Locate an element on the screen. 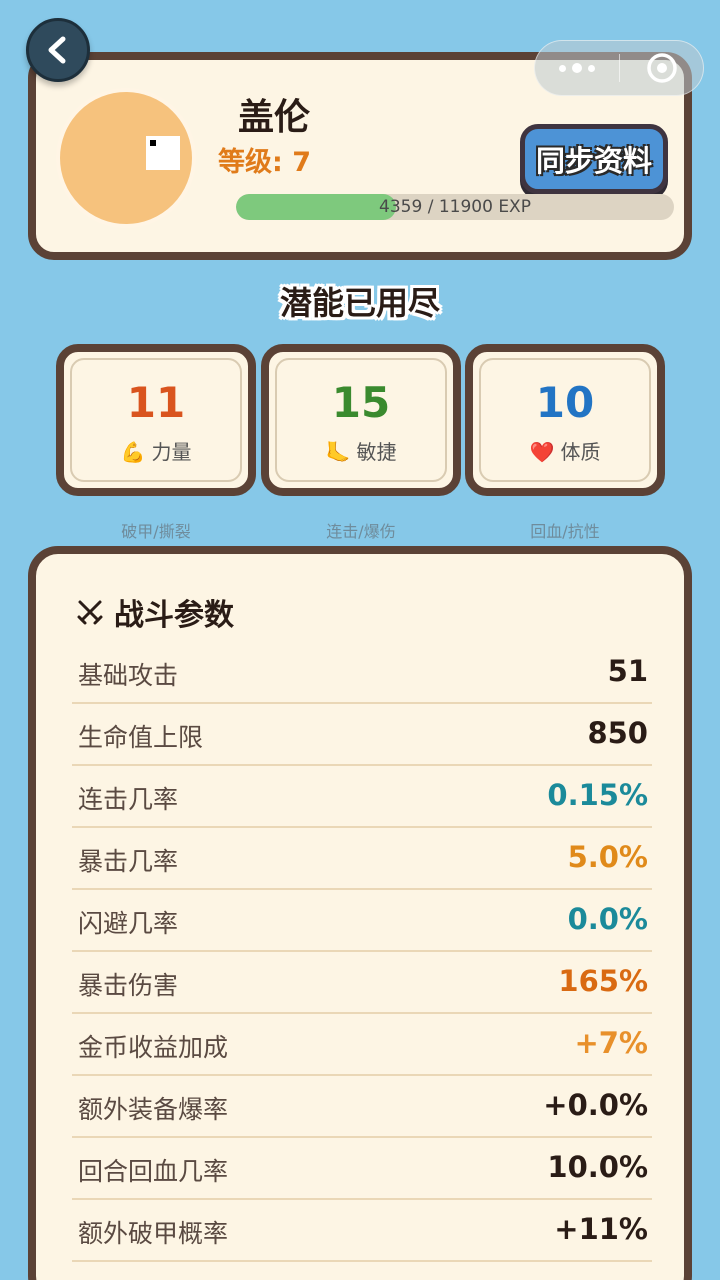 The height and width of the screenshot is (1280, 720). combat-title: 战斗参数 is located at coordinates (155, 612).